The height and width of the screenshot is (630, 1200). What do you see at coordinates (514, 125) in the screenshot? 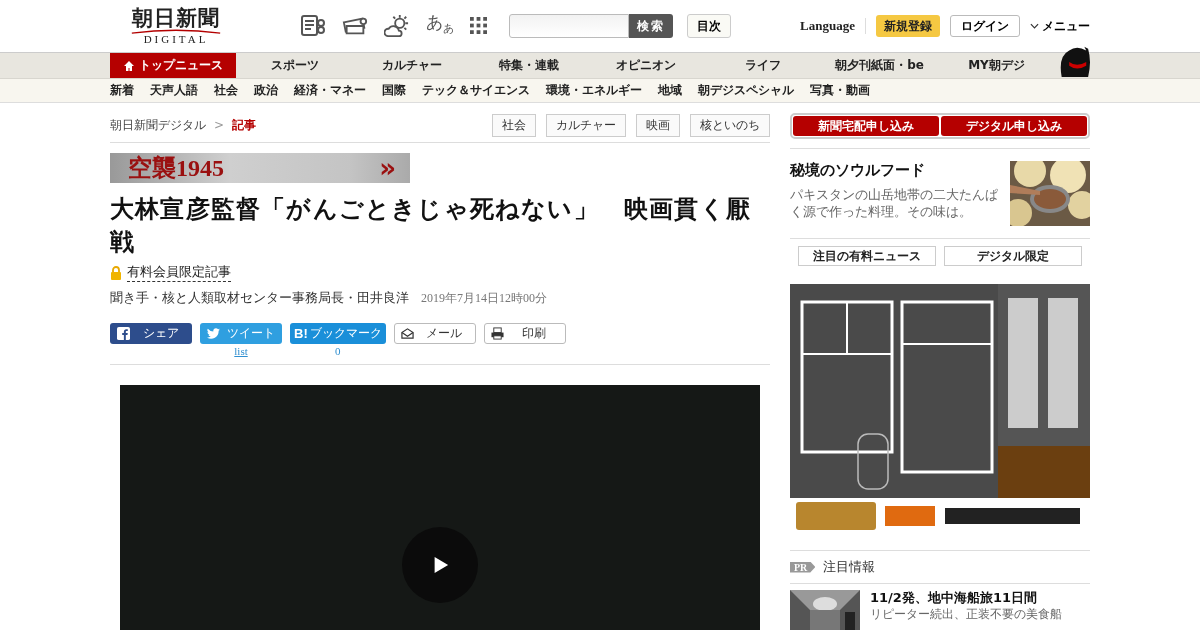
I see `topic-tag: 社会` at bounding box center [514, 125].